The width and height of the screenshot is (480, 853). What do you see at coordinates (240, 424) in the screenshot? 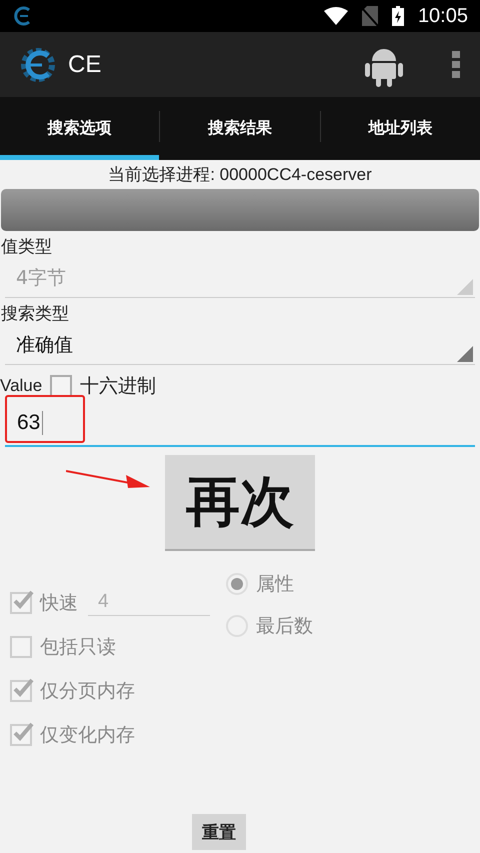
I see `value-input: 63` at bounding box center [240, 424].